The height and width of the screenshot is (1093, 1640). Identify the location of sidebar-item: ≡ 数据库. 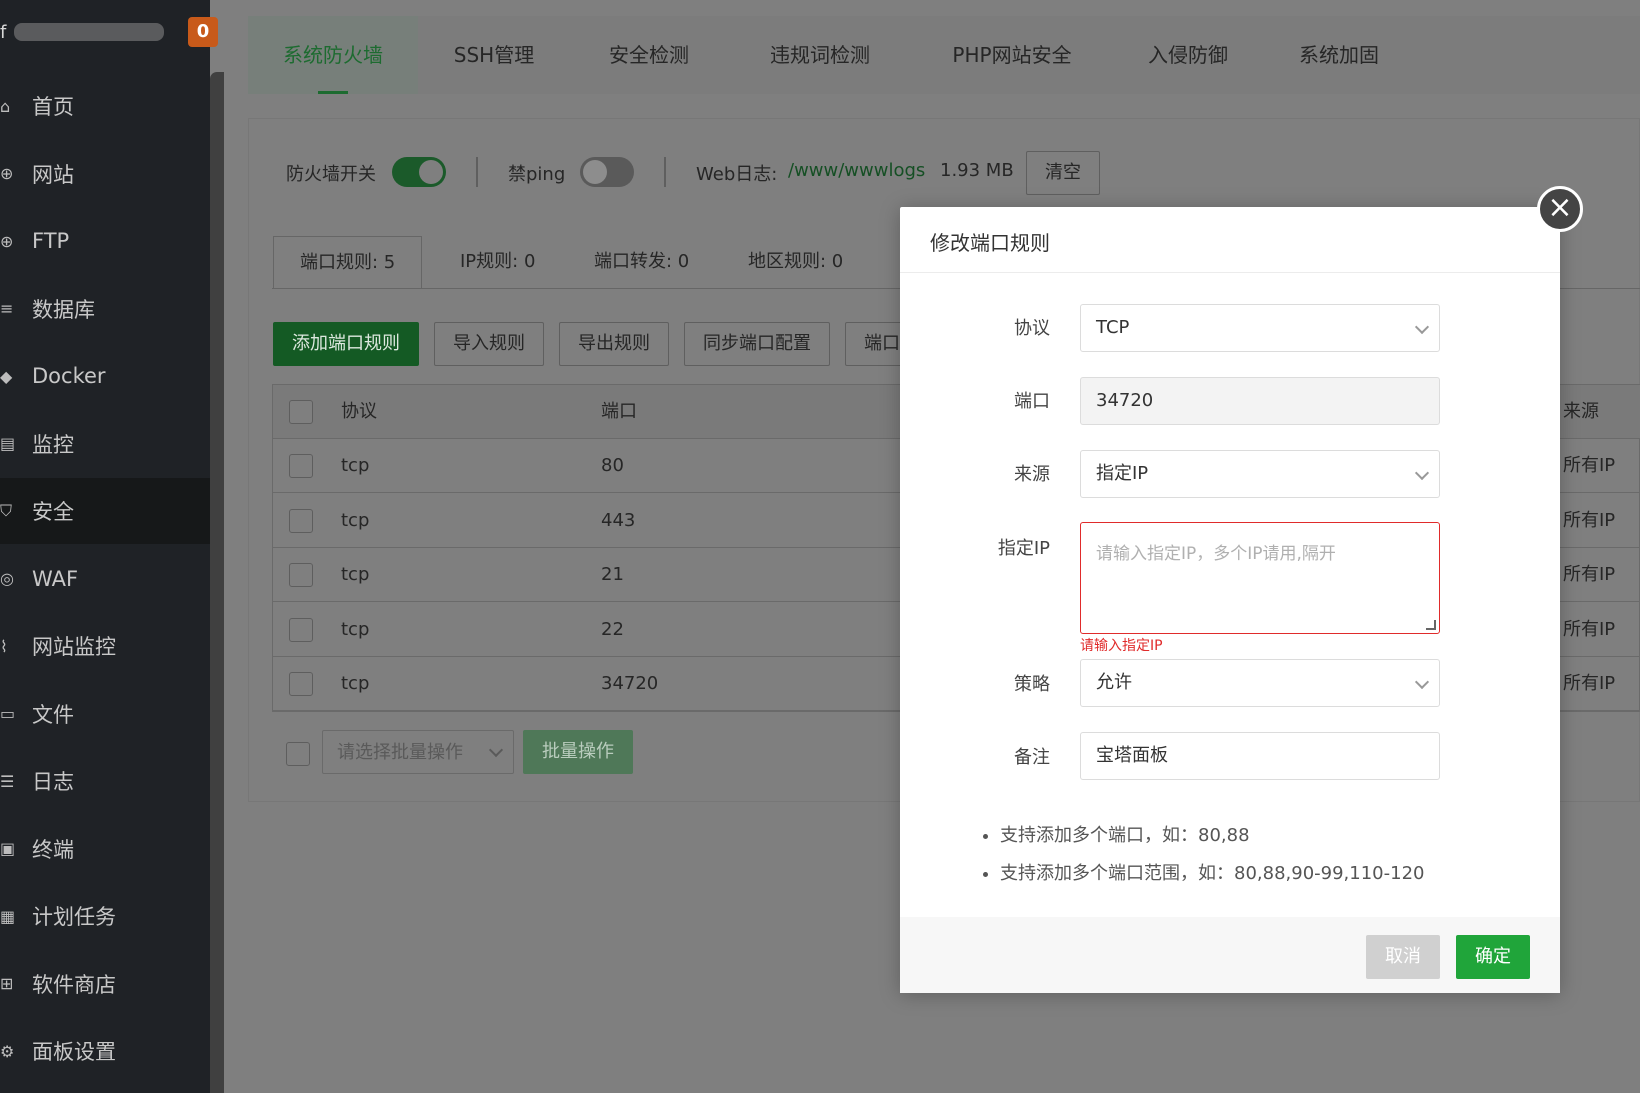
(105, 309).